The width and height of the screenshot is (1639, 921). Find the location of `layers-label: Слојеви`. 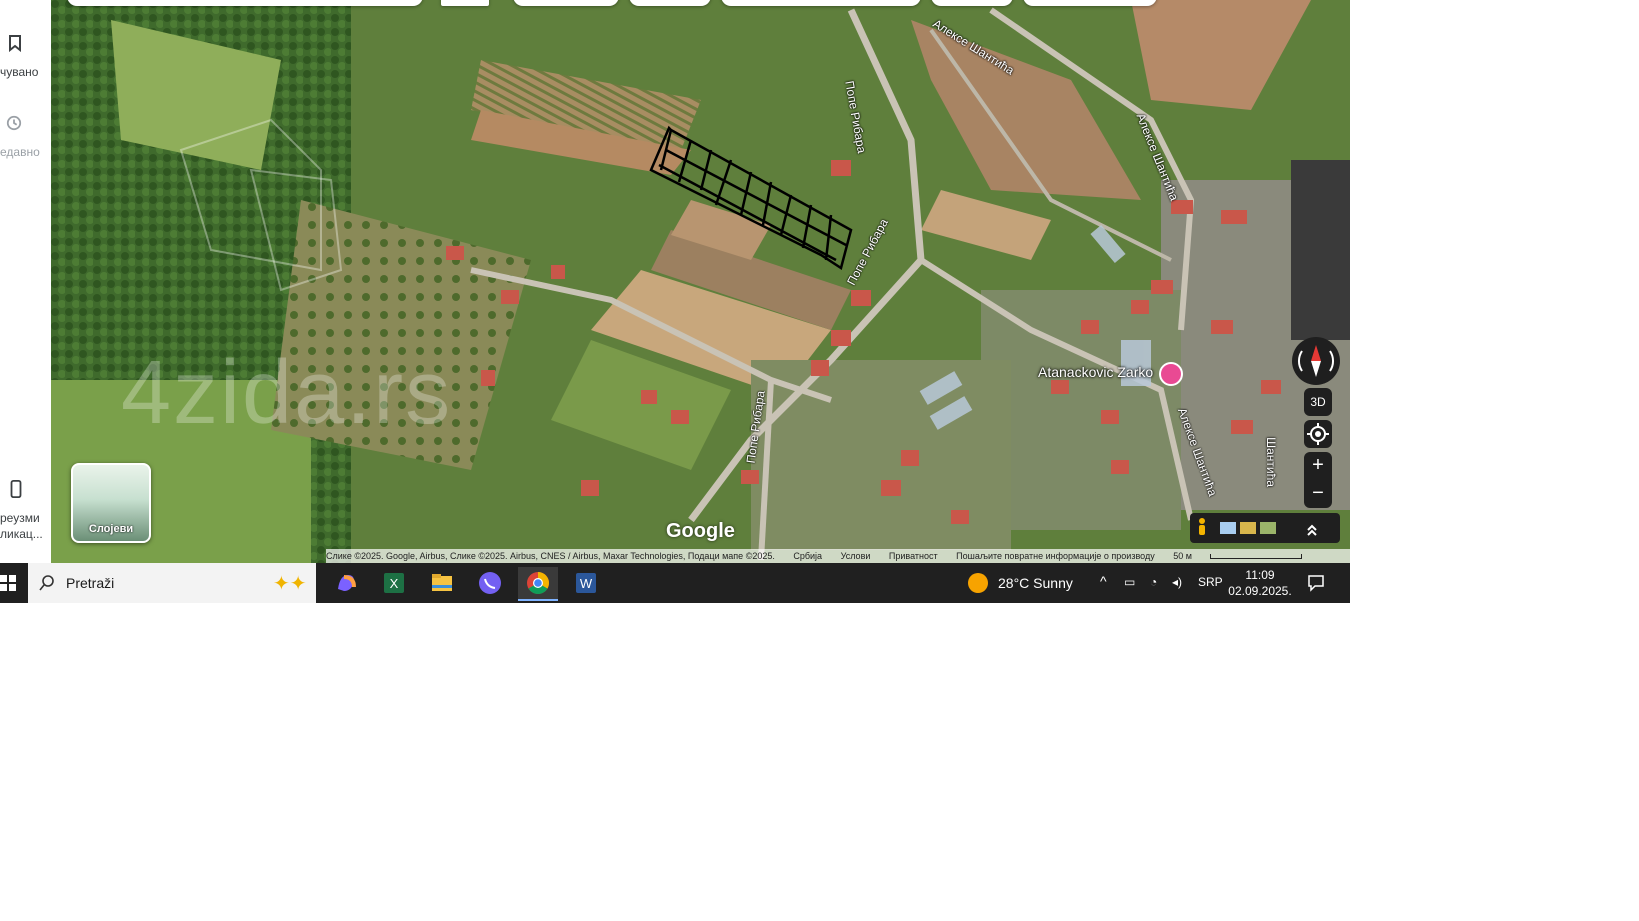

layers-label: Слојеви is located at coordinates (111, 529).